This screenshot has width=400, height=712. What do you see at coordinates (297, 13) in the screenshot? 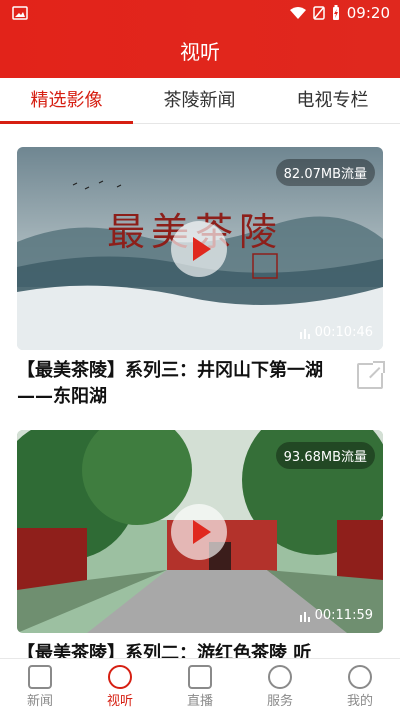
I see `wifi-icon` at bounding box center [297, 13].